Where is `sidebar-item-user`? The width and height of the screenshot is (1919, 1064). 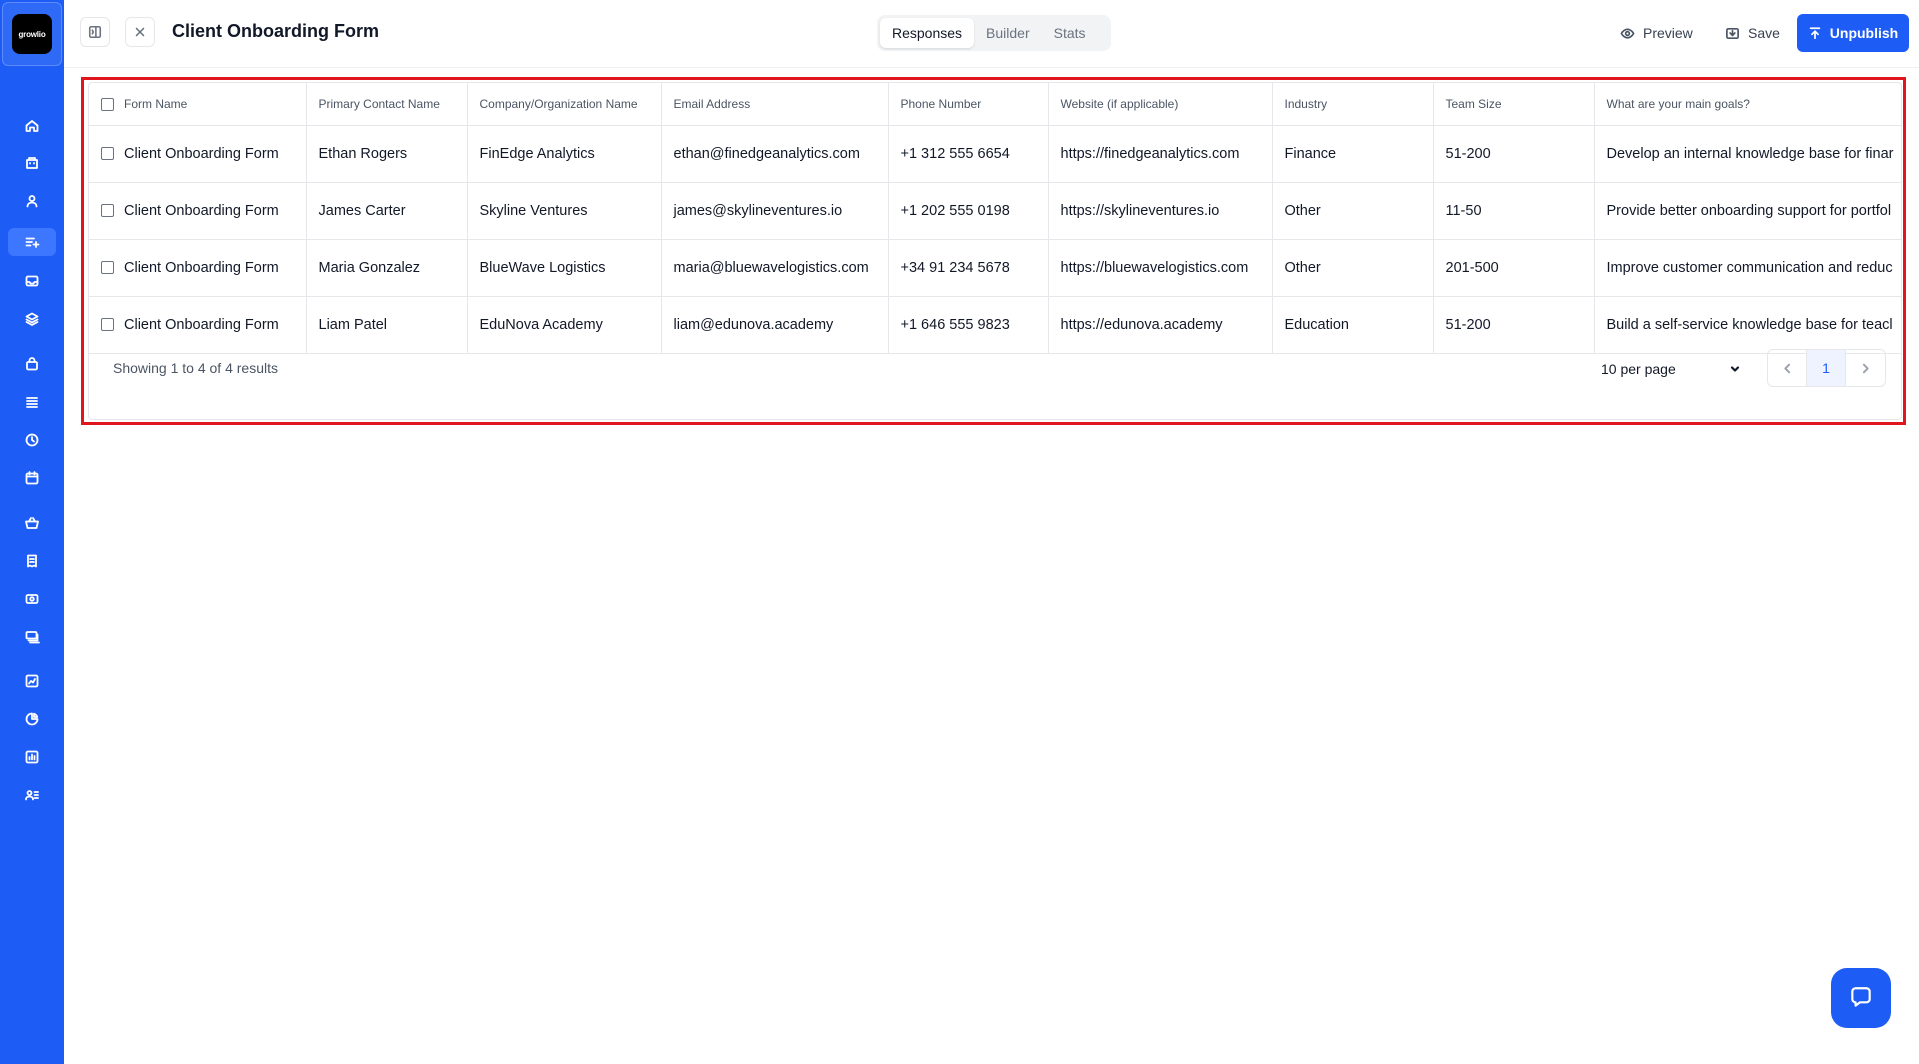 sidebar-item-user is located at coordinates (32, 201).